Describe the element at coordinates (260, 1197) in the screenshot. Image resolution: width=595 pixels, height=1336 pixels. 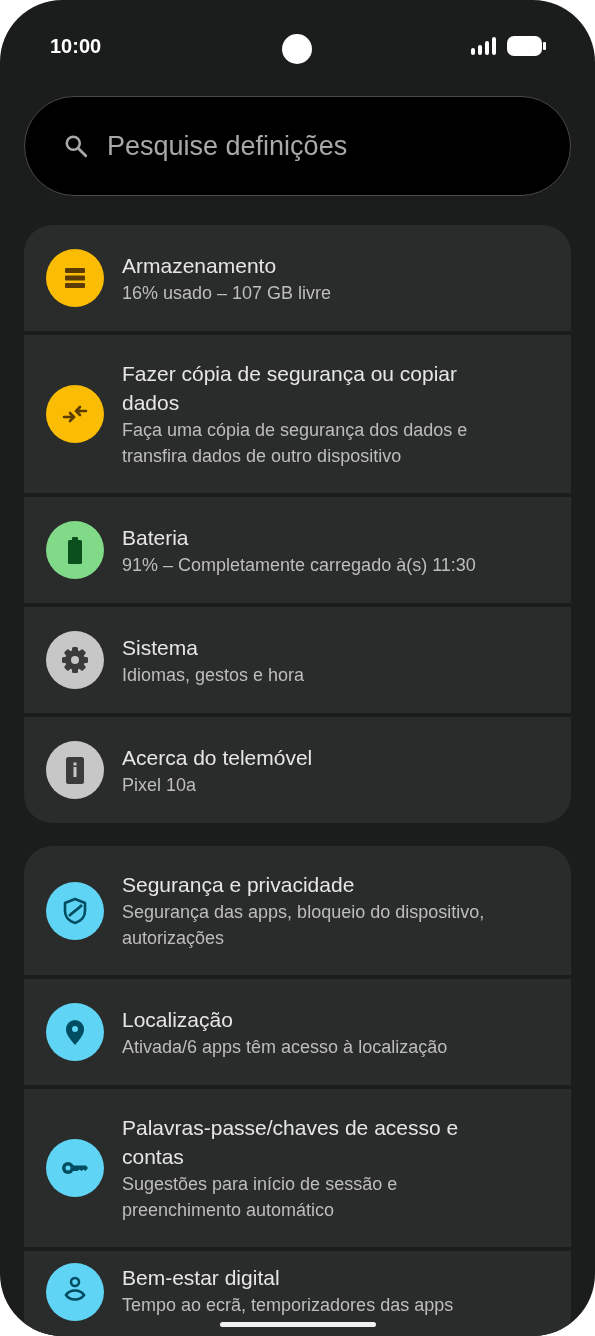
I see `item-subtitle: Sugestões para início de sessão e preenchimento automático` at that location.